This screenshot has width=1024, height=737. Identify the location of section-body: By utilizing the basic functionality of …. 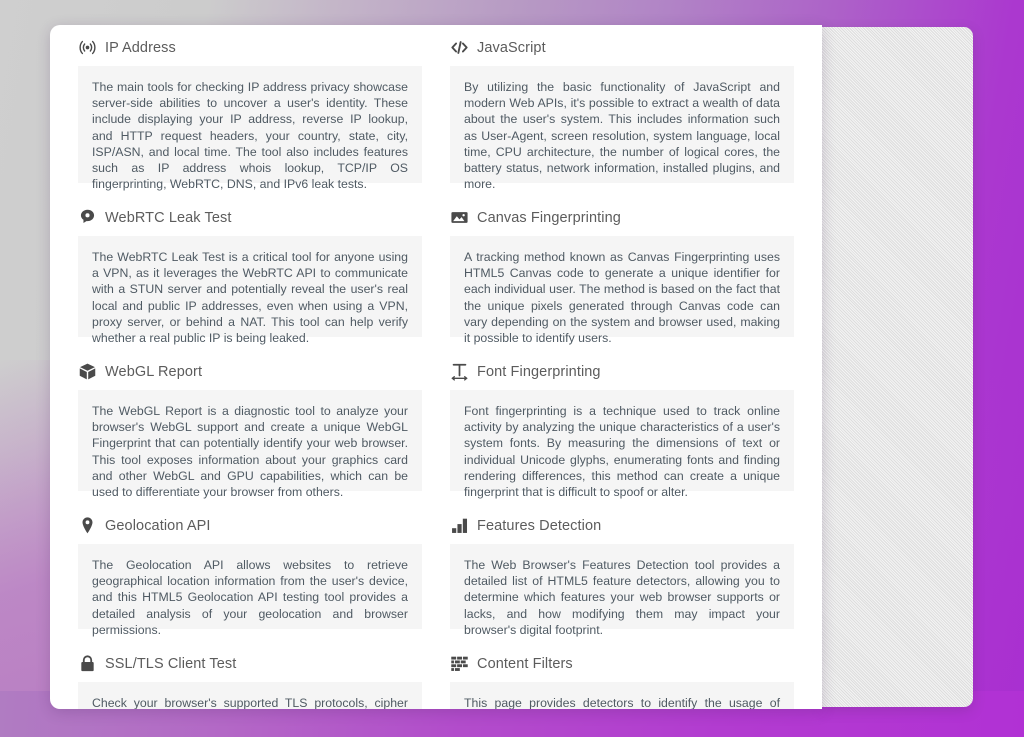
(622, 128).